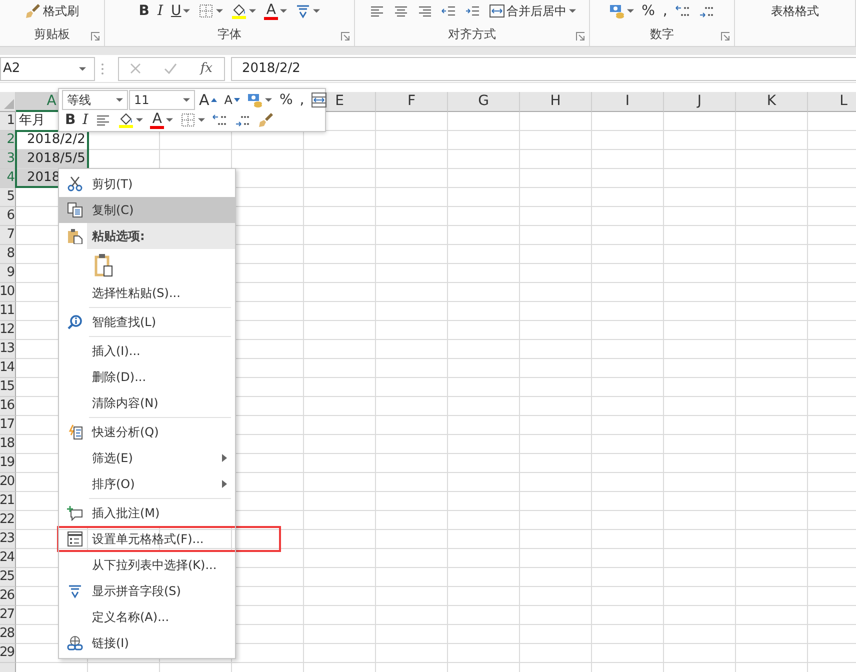  What do you see at coordinates (75, 513) in the screenshot?
I see `comment-icon` at bounding box center [75, 513].